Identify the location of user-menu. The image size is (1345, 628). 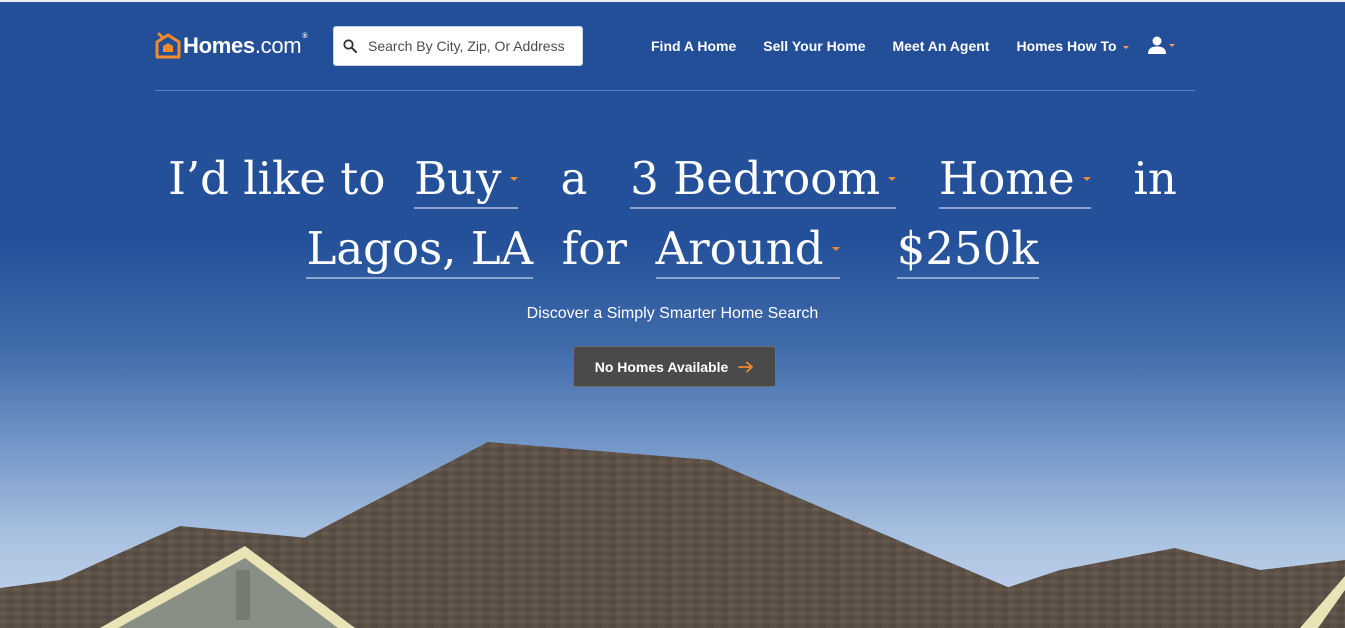
(1161, 45).